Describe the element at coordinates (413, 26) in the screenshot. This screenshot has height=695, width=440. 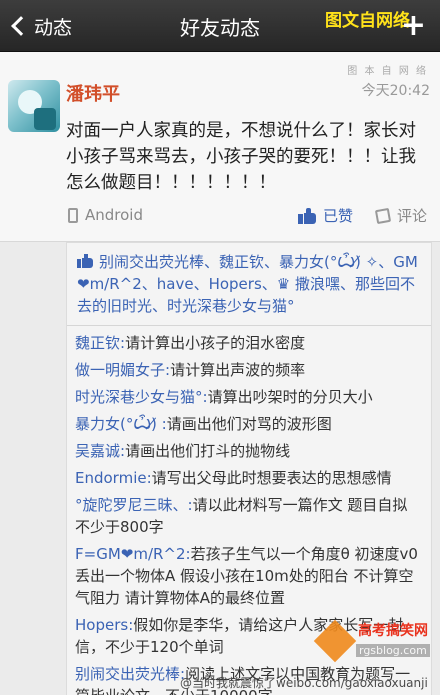
I see `add-button: +` at that location.